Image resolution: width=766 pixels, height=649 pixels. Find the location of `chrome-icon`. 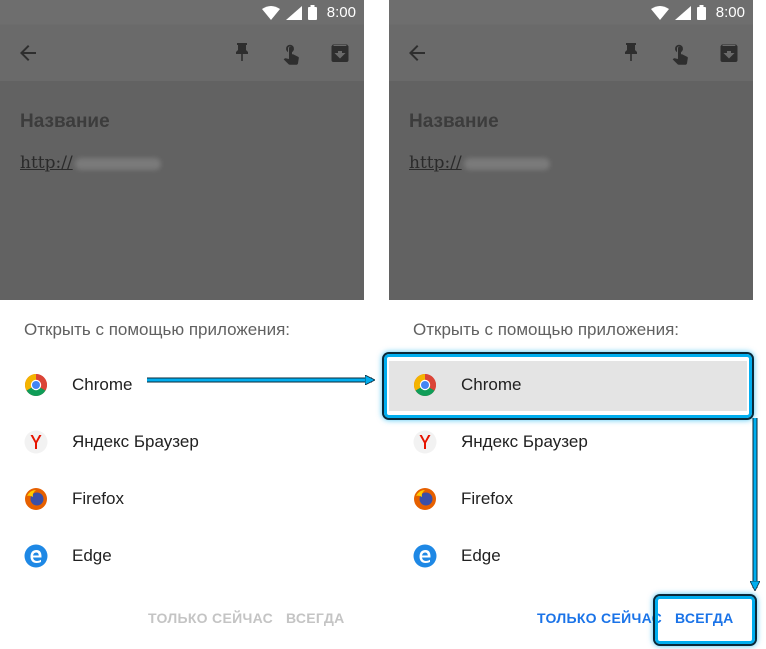

chrome-icon is located at coordinates (36, 385).